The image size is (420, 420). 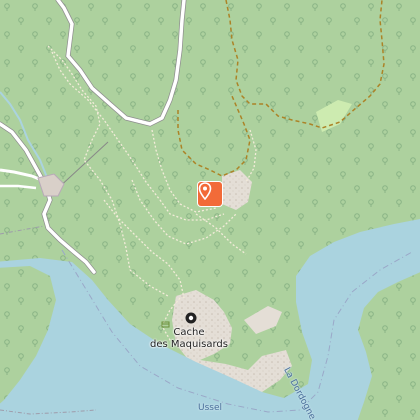 I want to click on poi-label: Cache des Maquisards, so click(x=189, y=339).